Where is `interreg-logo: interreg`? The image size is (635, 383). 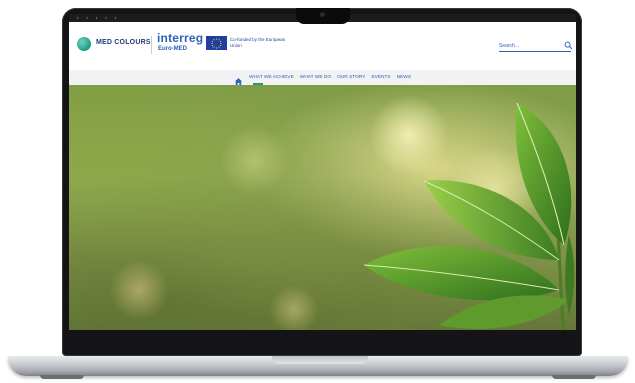 interreg-logo: interreg is located at coordinates (180, 38).